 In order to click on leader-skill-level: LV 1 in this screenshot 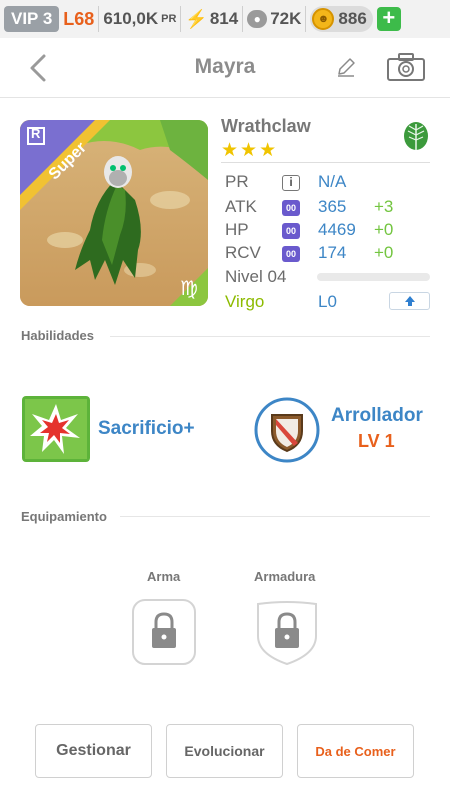, I will do `click(376, 441)`.